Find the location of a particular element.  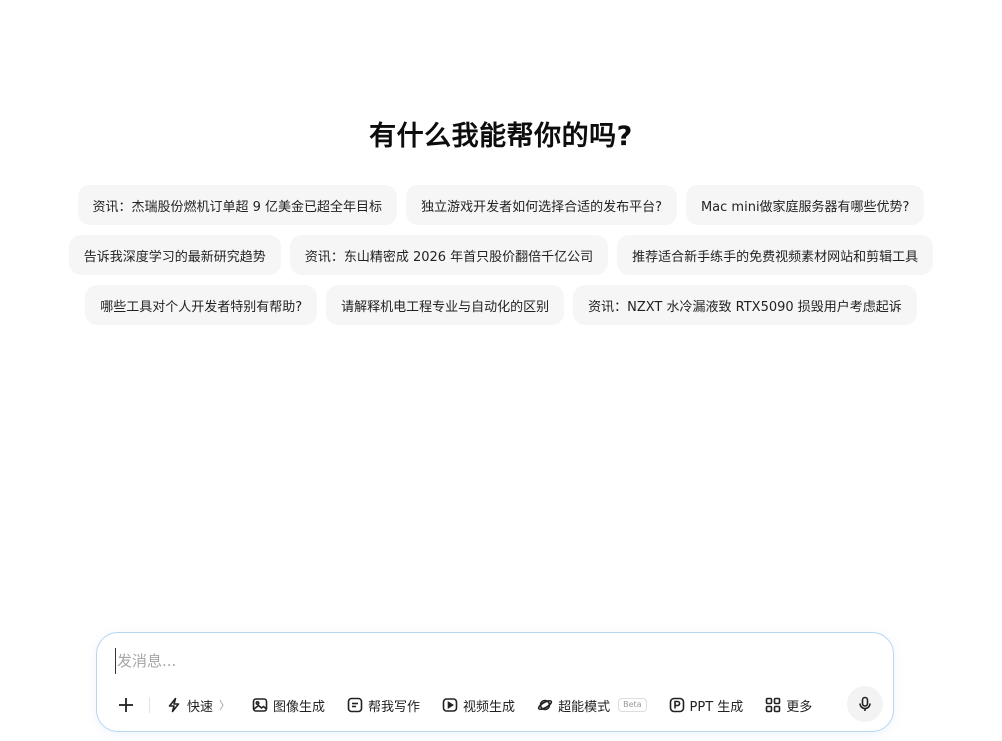

ppt-generation-label: PPT 生成 is located at coordinates (716, 707).